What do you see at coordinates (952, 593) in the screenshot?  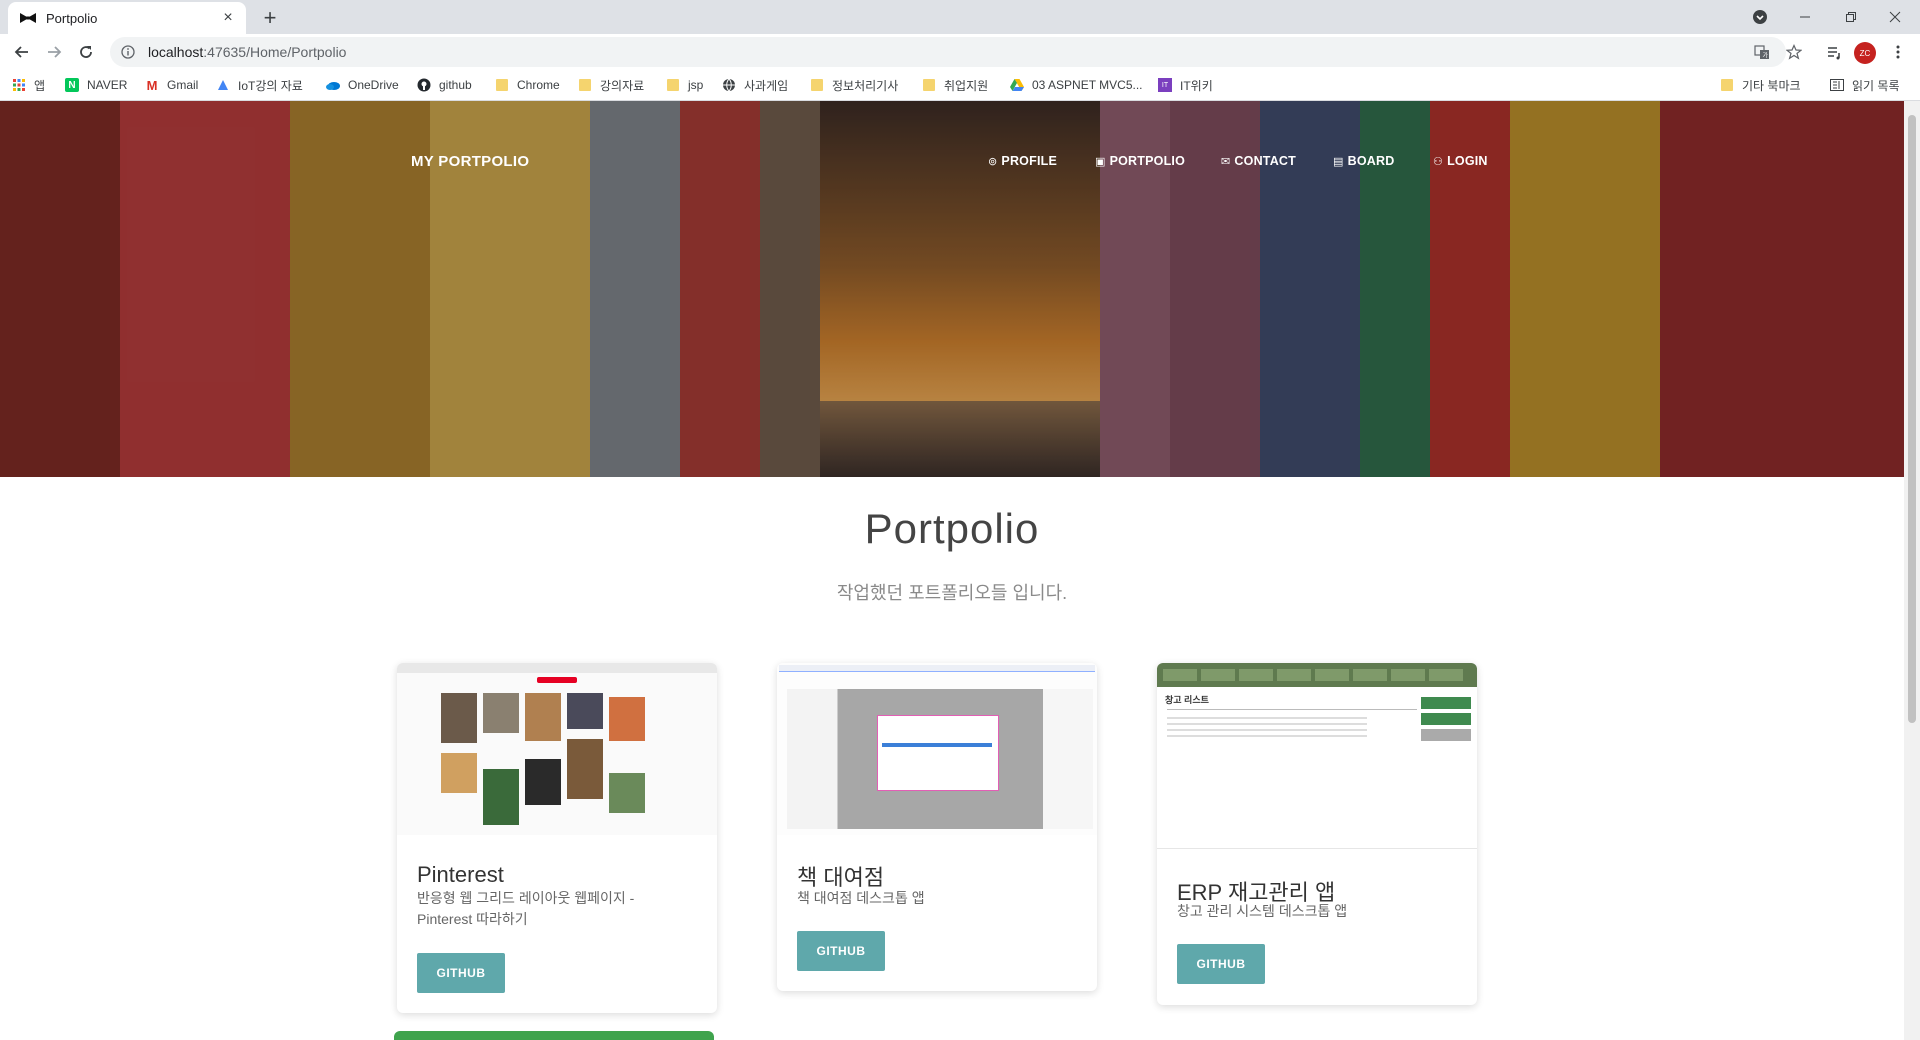 I see `section-subtitle: 작업했던 포트폴리오들 입니다.` at bounding box center [952, 593].